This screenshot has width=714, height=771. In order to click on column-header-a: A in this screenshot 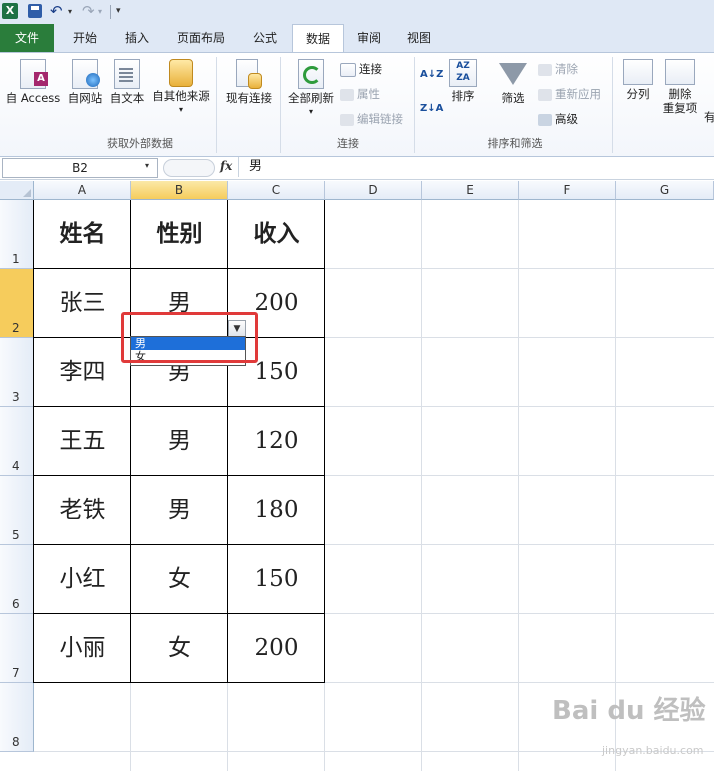, I will do `click(82, 190)`.